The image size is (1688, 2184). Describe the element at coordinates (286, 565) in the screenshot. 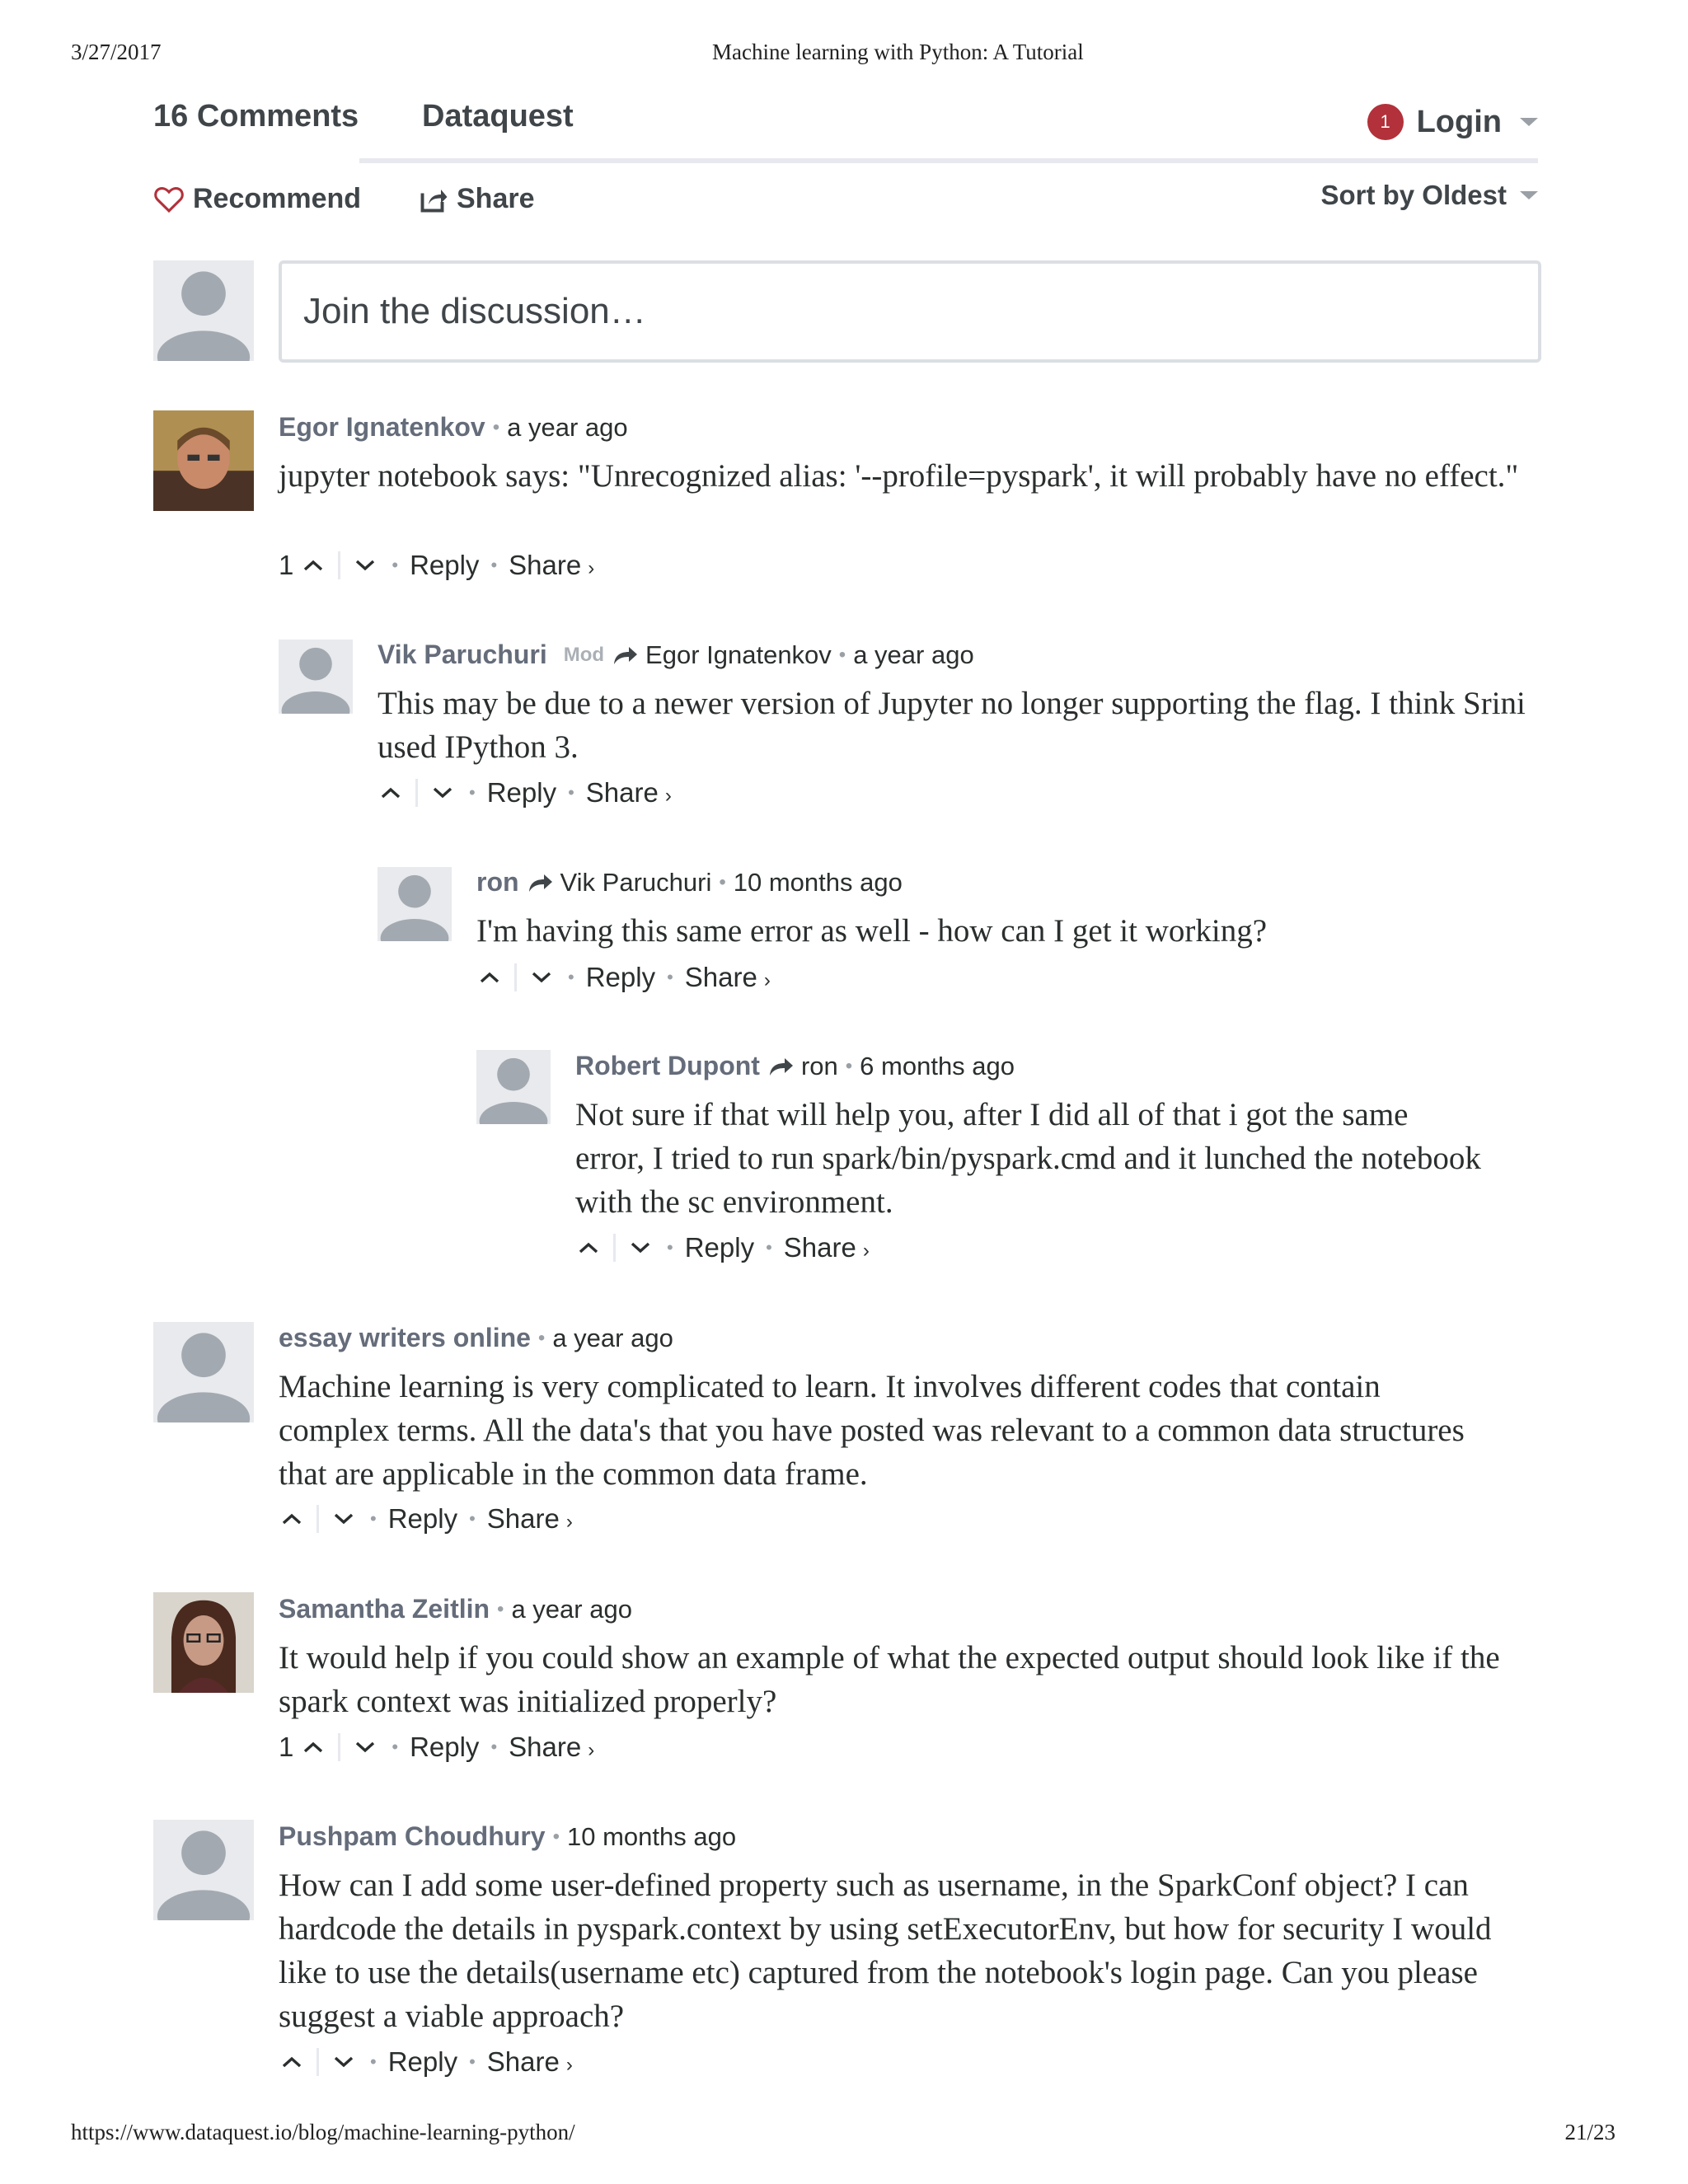

I see `vote-count: 1` at that location.